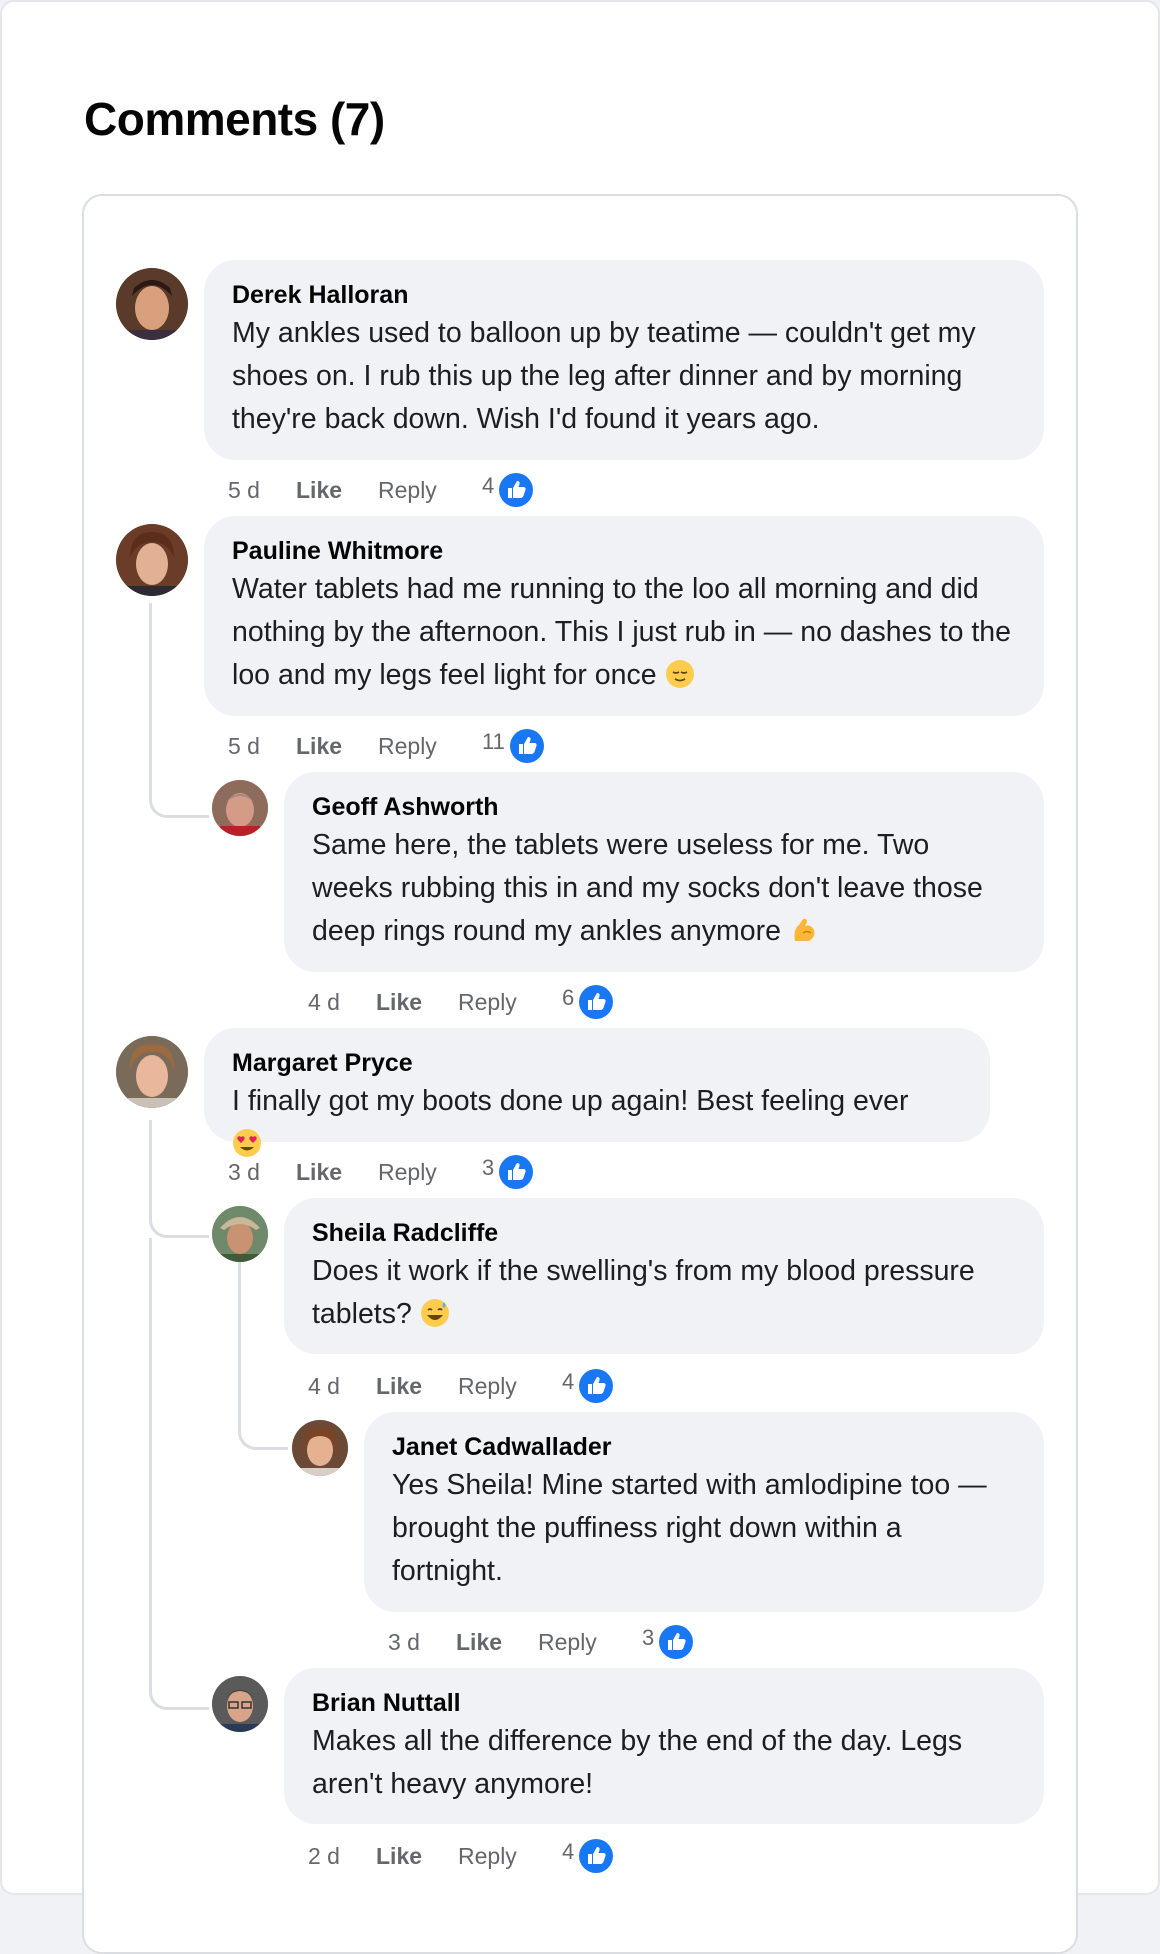 This screenshot has height=1954, width=1160. I want to click on comment-author: Geoff Ashworth, so click(664, 807).